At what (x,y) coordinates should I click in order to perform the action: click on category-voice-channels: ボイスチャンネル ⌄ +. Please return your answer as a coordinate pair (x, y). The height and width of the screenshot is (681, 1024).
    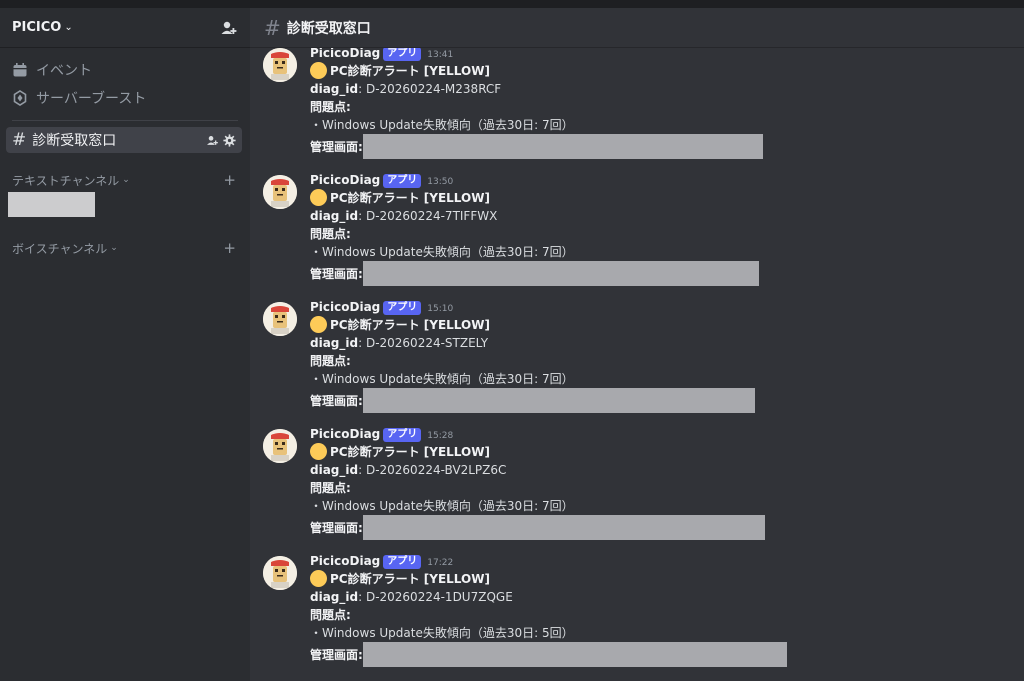
    Looking at the image, I should click on (125, 248).